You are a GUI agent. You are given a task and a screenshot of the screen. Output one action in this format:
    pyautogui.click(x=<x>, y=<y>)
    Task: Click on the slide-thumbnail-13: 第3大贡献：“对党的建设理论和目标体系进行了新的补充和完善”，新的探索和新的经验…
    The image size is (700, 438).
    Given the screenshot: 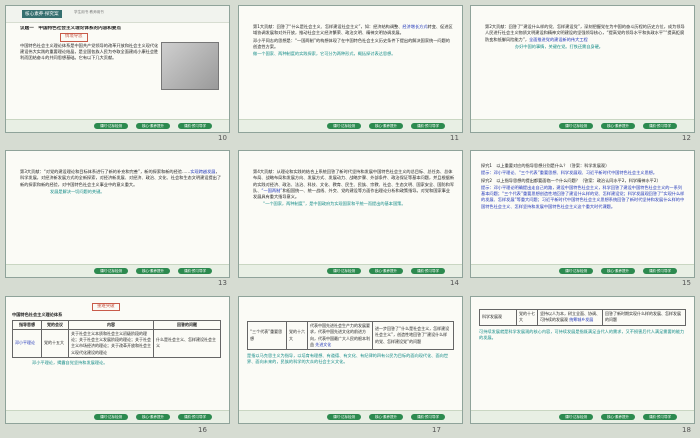 What is the action you would take?
    pyautogui.click(x=117, y=214)
    